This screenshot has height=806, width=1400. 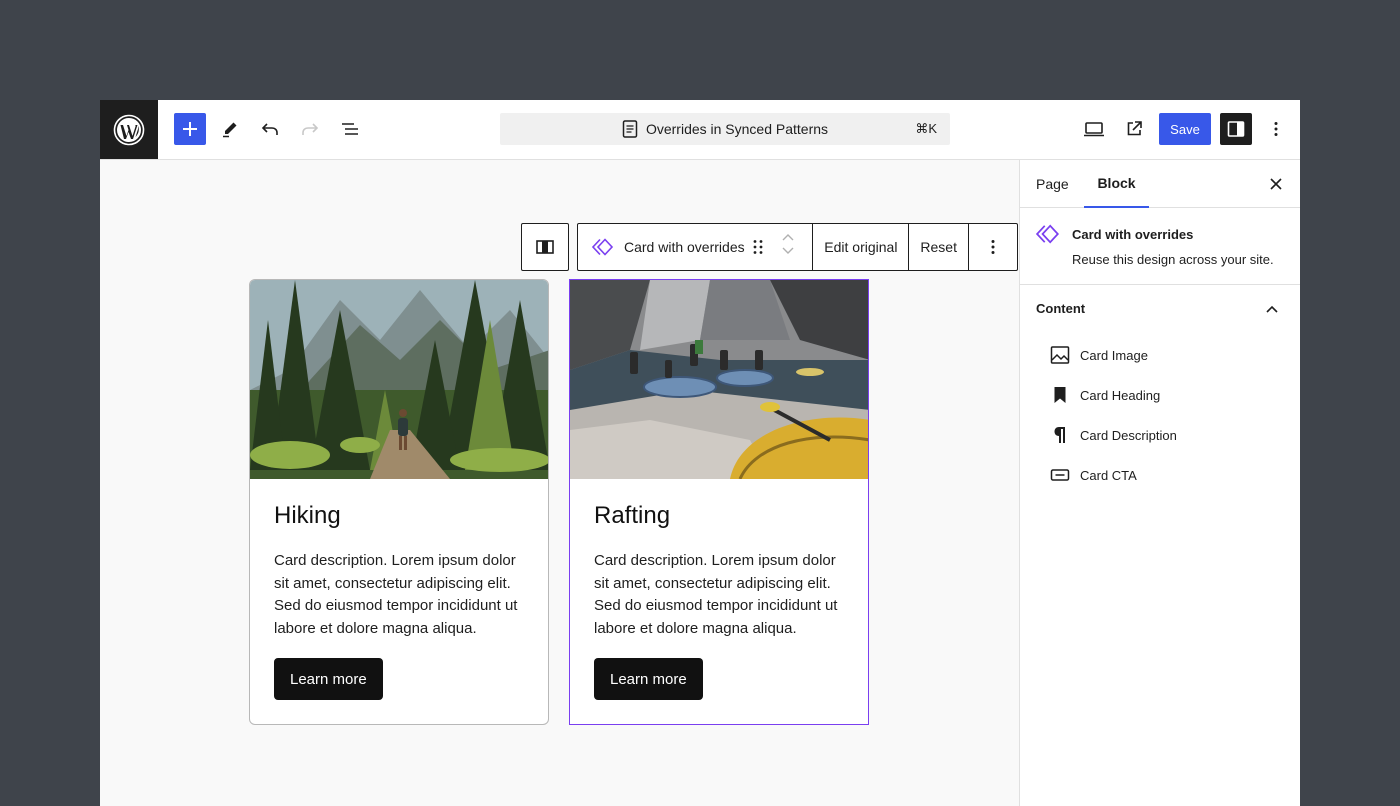 I want to click on settings-sidebar-toggle, so click(x=1236, y=129).